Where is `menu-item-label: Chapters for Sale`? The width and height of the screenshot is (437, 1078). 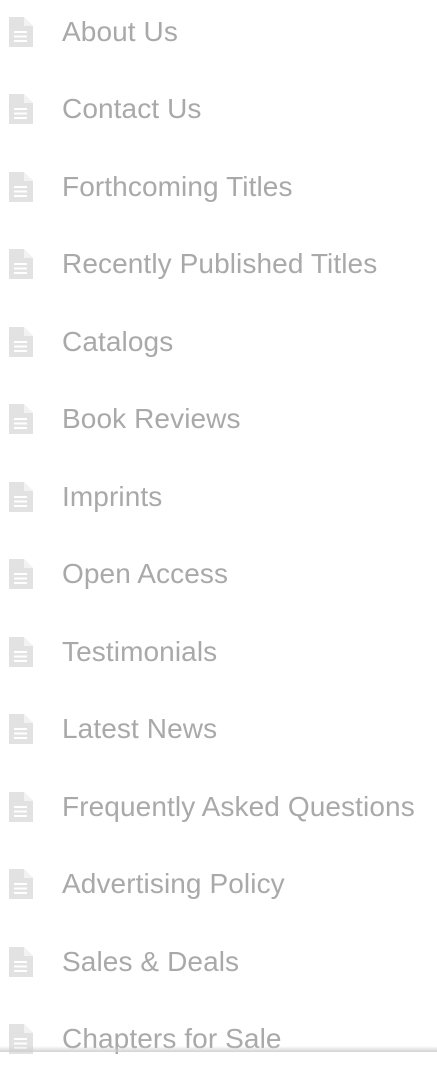 menu-item-label: Chapters for Sale is located at coordinates (172, 1039).